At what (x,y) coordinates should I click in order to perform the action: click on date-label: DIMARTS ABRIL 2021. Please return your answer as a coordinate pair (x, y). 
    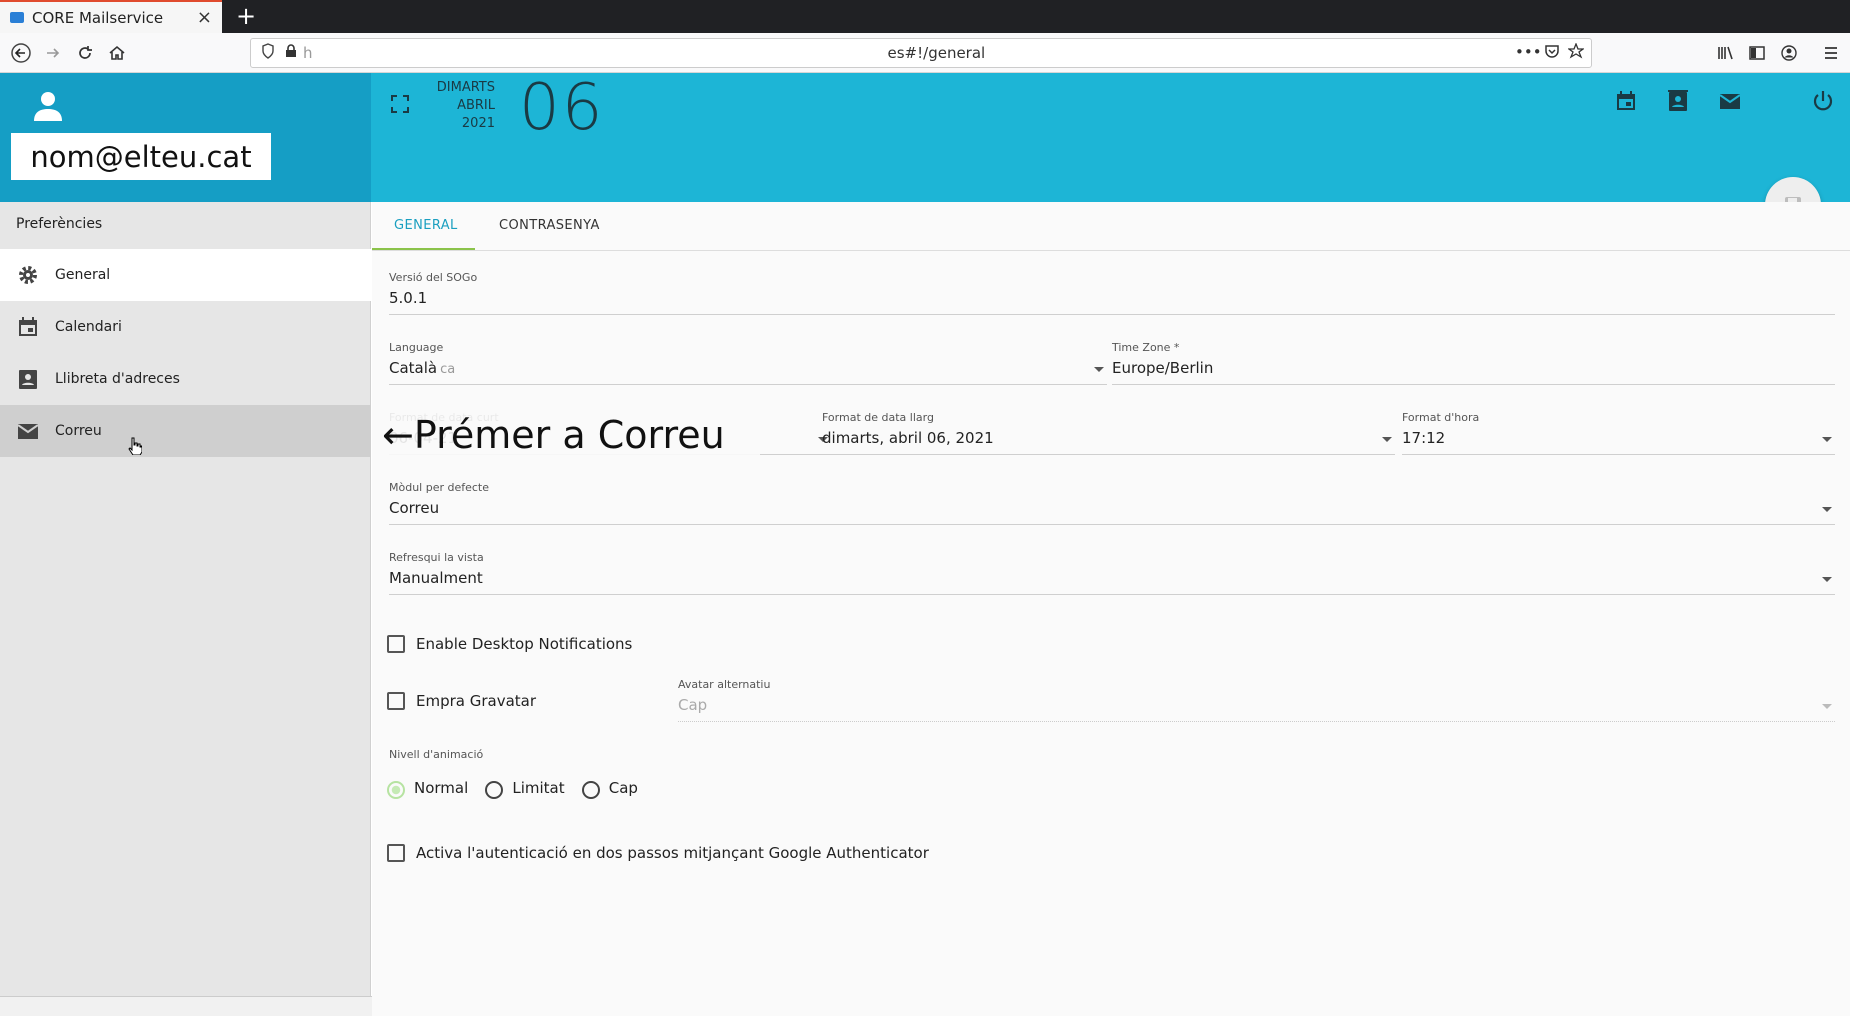
    Looking at the image, I should click on (464, 106).